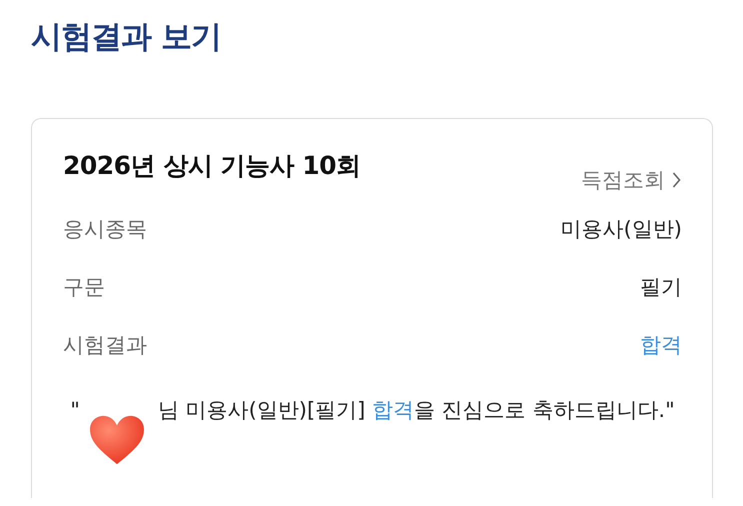 This screenshot has width=743, height=506. Describe the element at coordinates (84, 287) in the screenshot. I see `field-label: 구문` at that location.